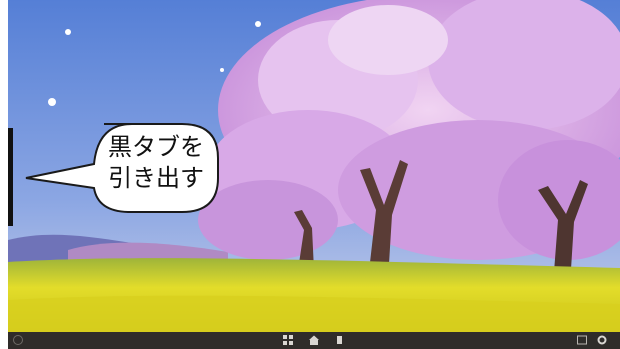 The height and width of the screenshot is (349, 620). What do you see at coordinates (340, 340) in the screenshot?
I see `back-icon` at bounding box center [340, 340].